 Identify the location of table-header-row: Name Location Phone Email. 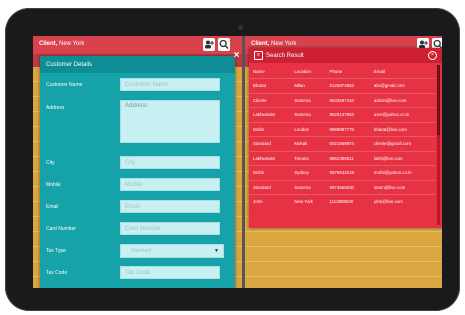
(342, 72).